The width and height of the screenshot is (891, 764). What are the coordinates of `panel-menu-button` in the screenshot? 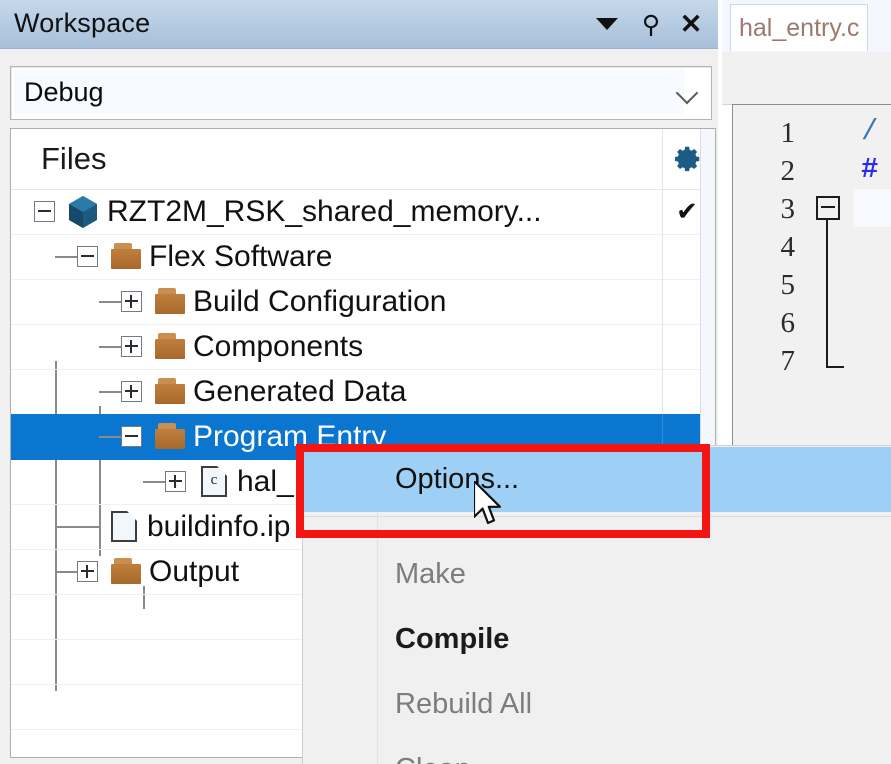 It's located at (607, 24).